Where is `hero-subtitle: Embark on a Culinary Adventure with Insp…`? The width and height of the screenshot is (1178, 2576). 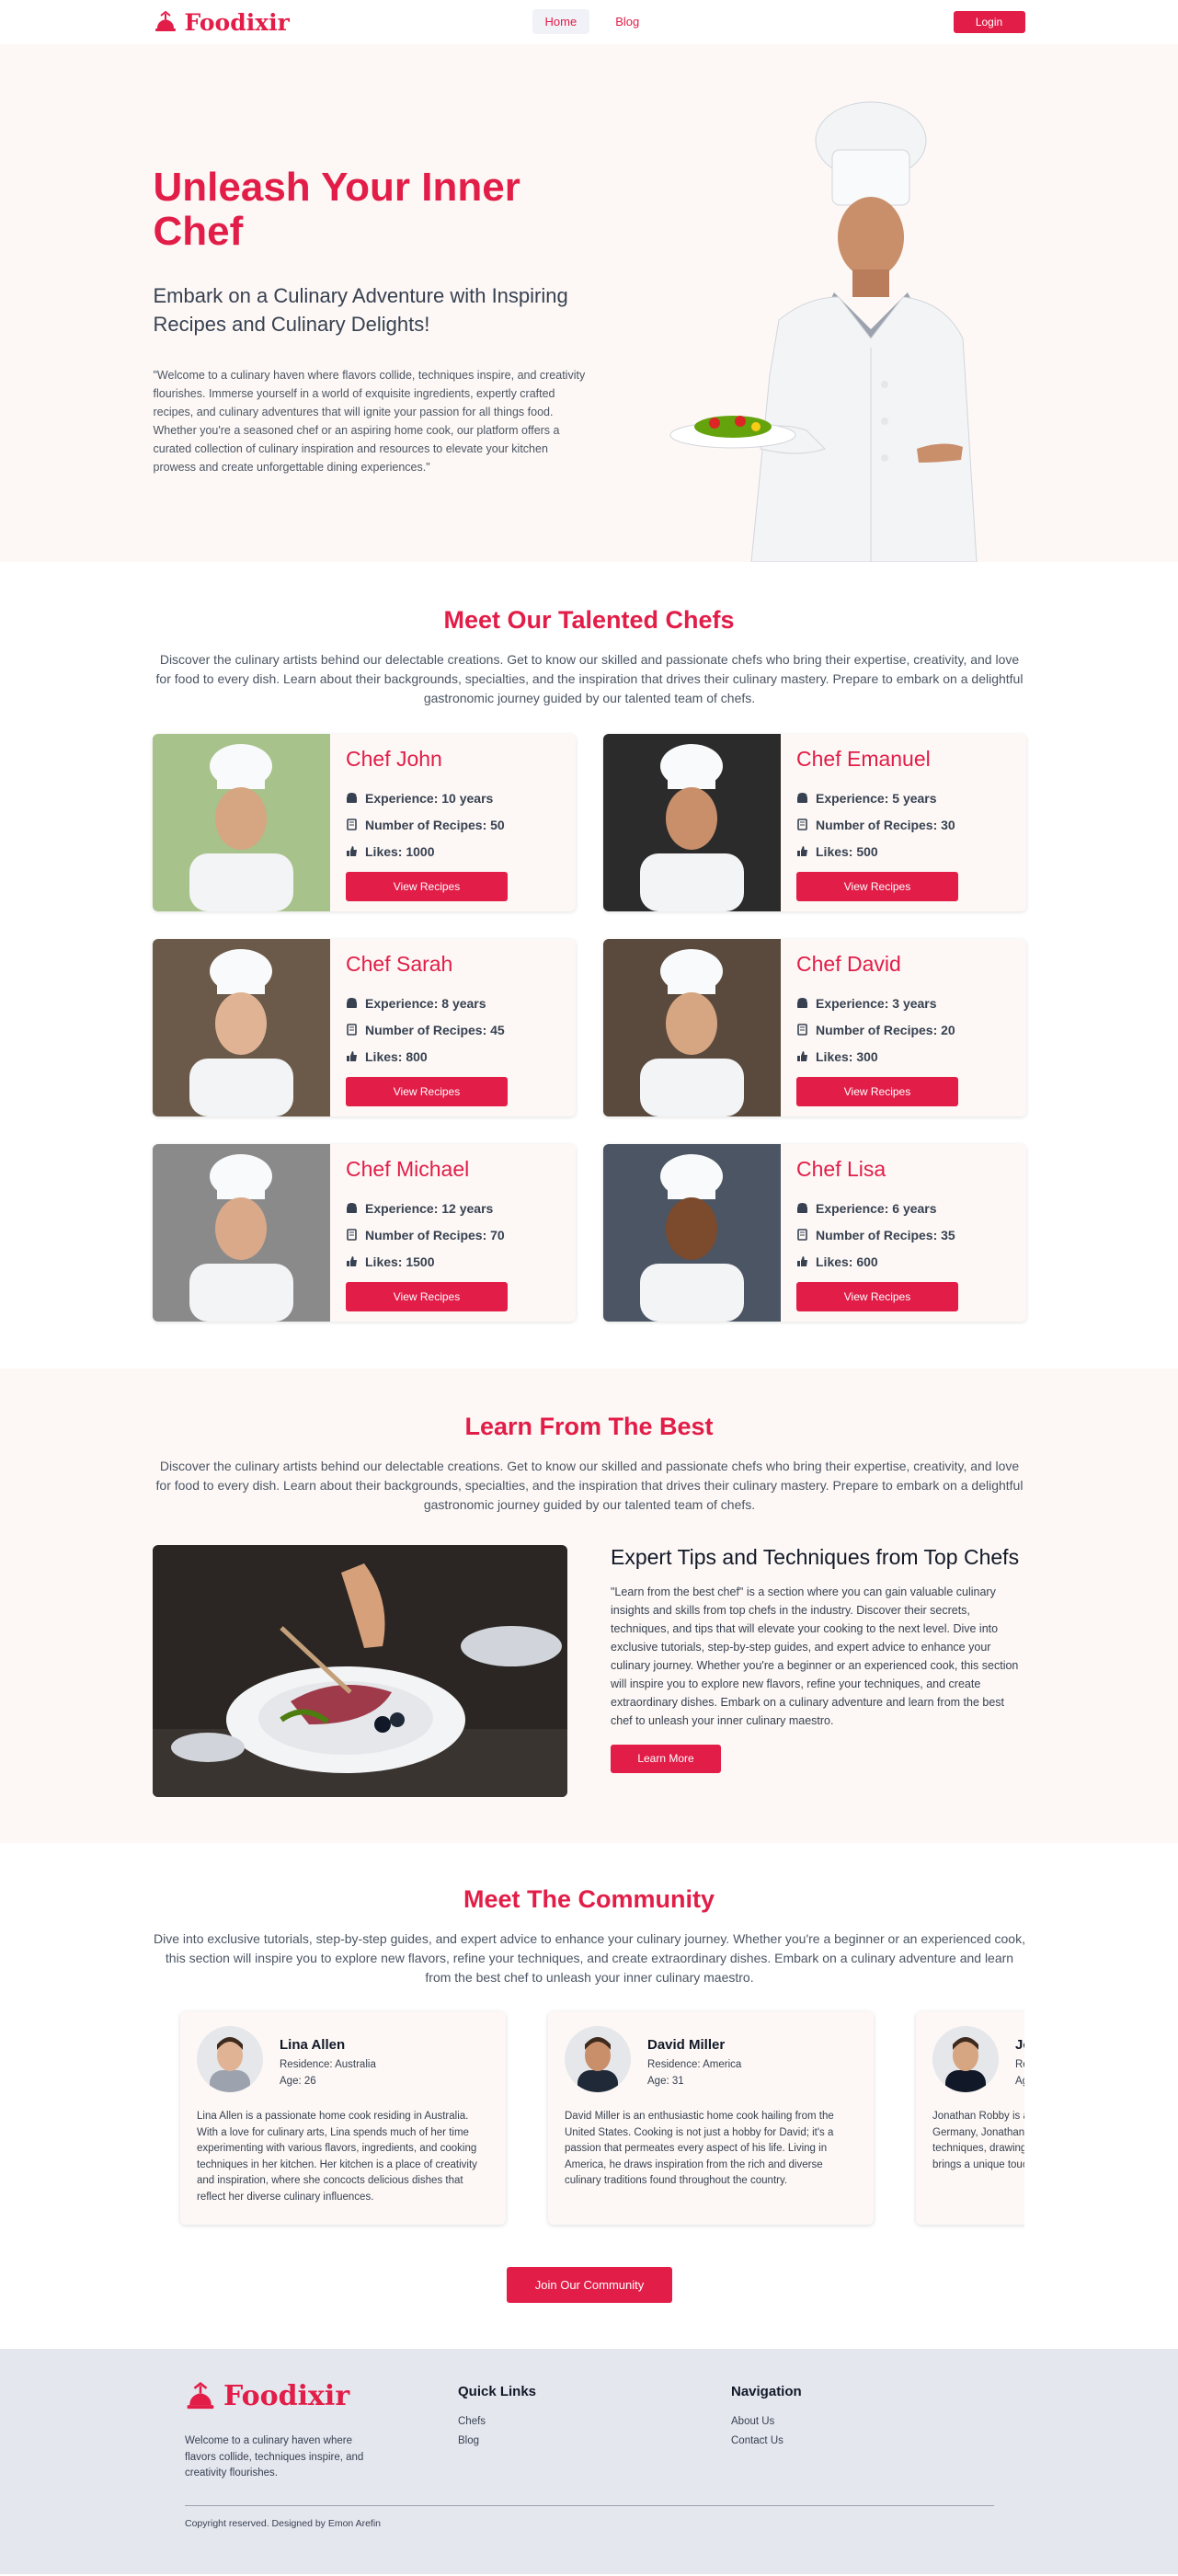
hero-subtitle: Embark on a Culinary Adventure with Insp… is located at coordinates (360, 310).